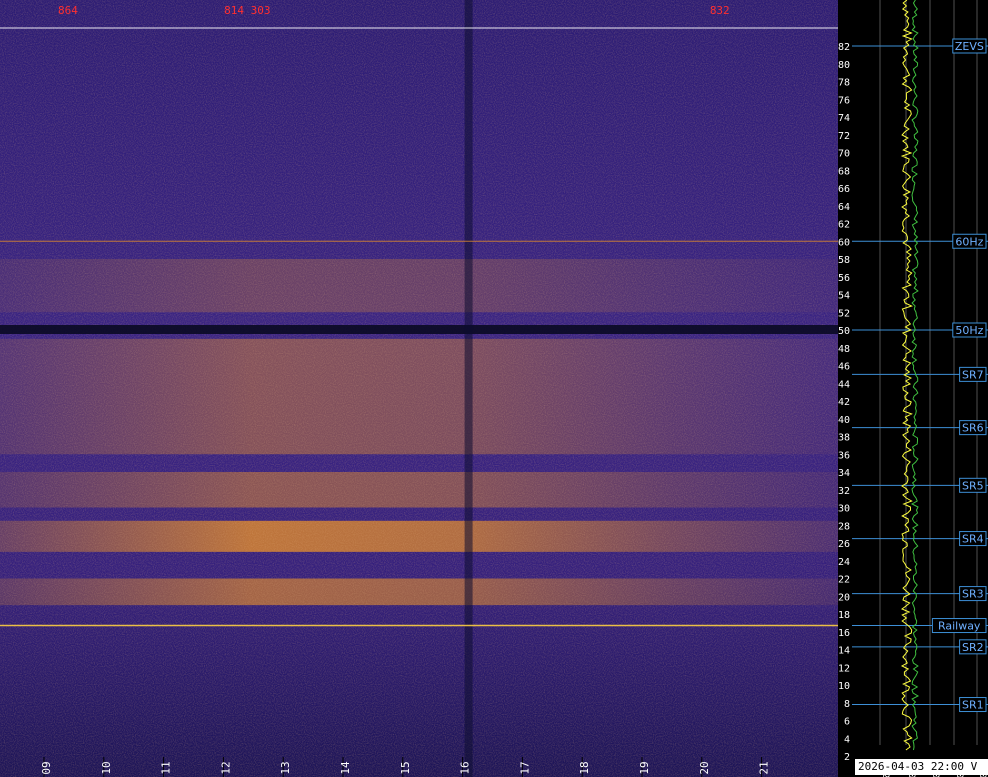  What do you see at coordinates (973, 705) in the screenshot?
I see `reference-label: SR1` at bounding box center [973, 705].